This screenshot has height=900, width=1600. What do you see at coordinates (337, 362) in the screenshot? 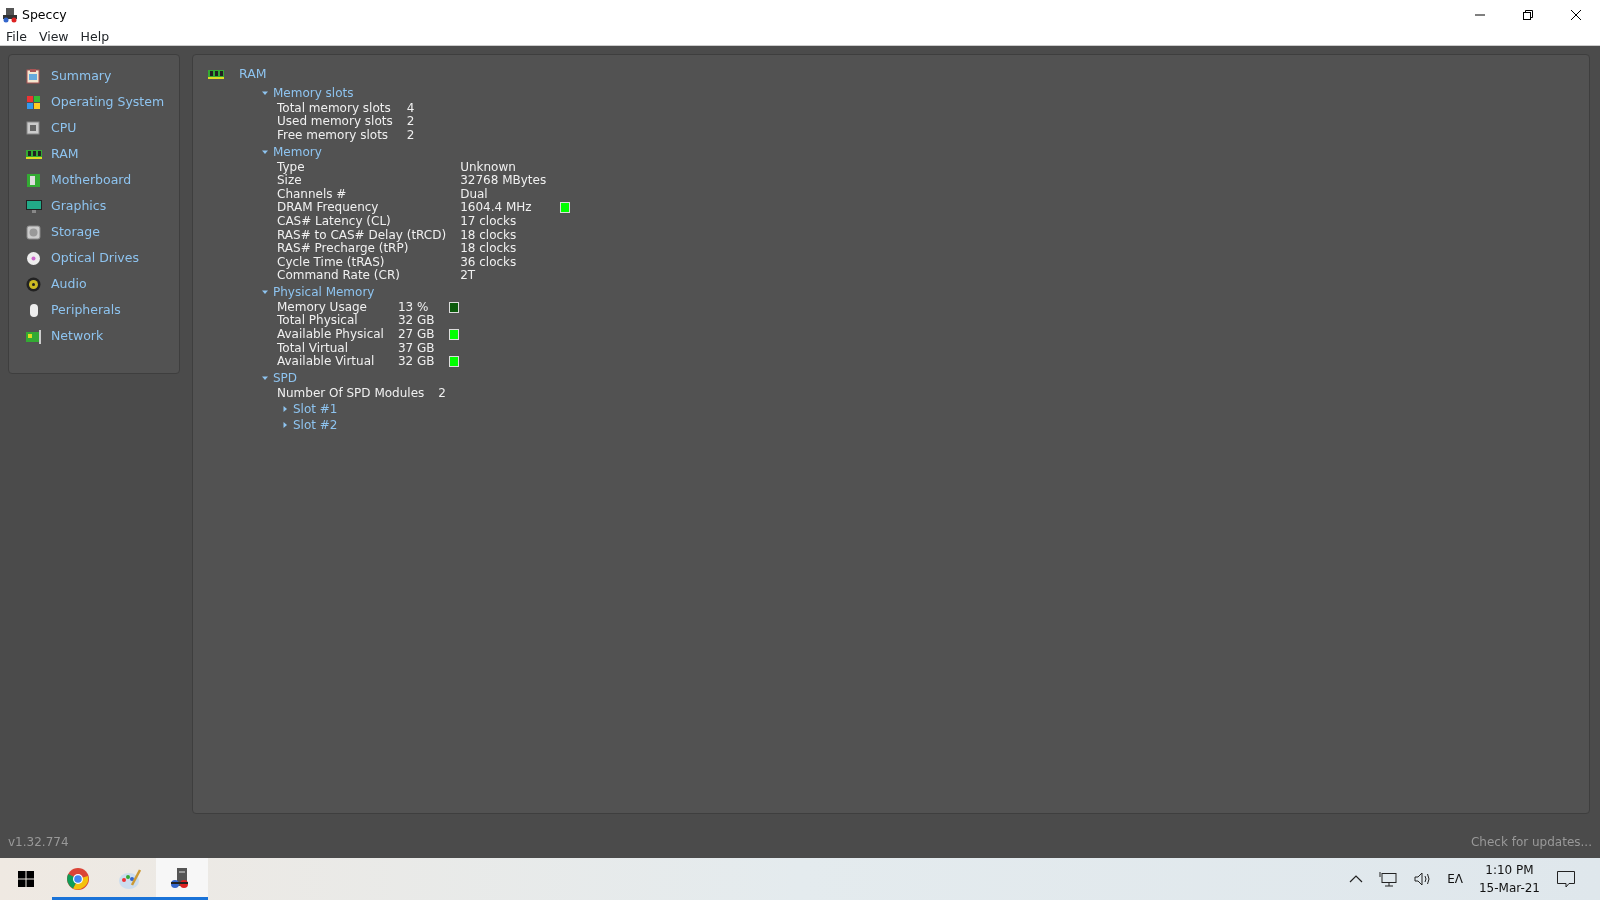
I see `property-label: Available Virtual` at bounding box center [337, 362].